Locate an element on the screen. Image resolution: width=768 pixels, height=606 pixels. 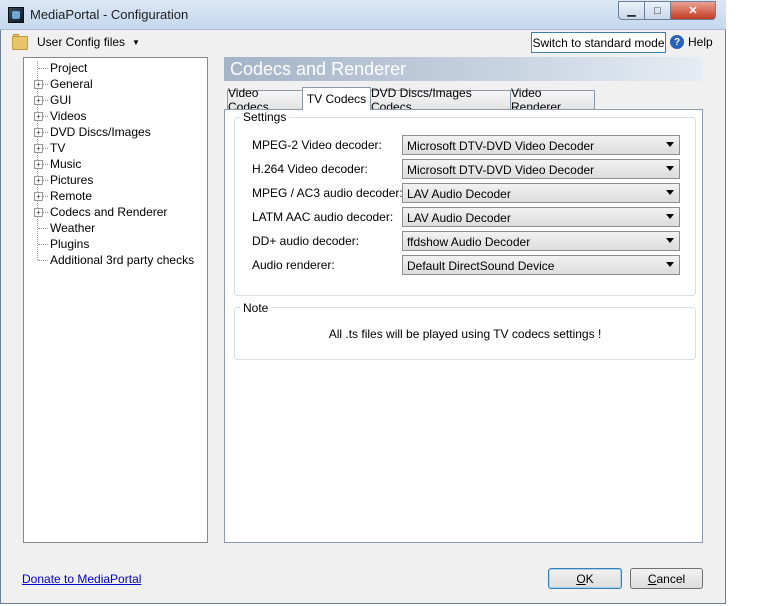
tab-dvd-discs-images-codecs: DVD Discs/Images Codecs is located at coordinates (440, 100).